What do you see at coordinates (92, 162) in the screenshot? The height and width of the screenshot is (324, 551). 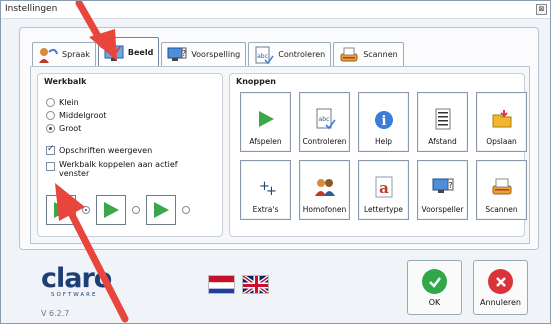 I see `annotation-arrows` at bounding box center [92, 162].